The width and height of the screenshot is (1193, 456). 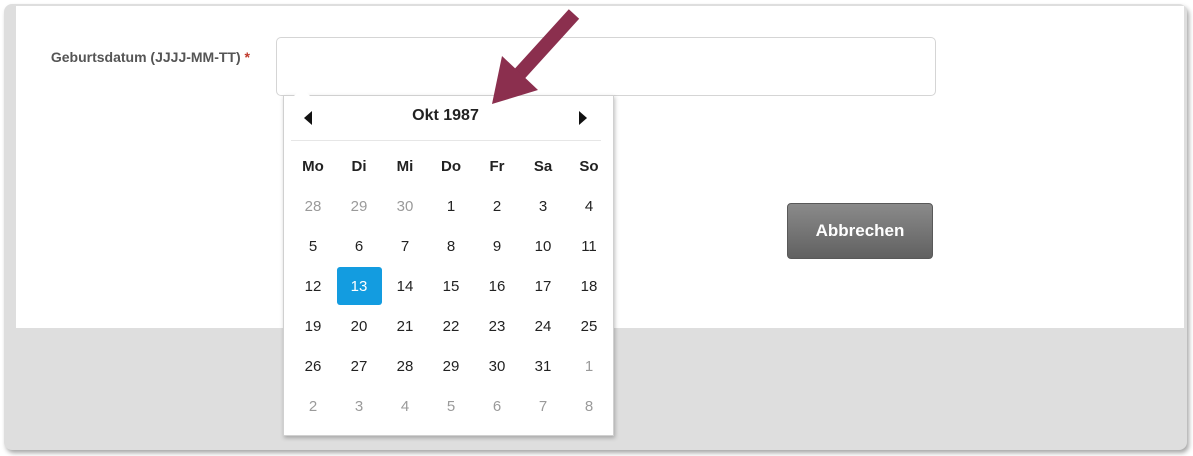 I want to click on calendar-day-label: 1, so click(x=451, y=206).